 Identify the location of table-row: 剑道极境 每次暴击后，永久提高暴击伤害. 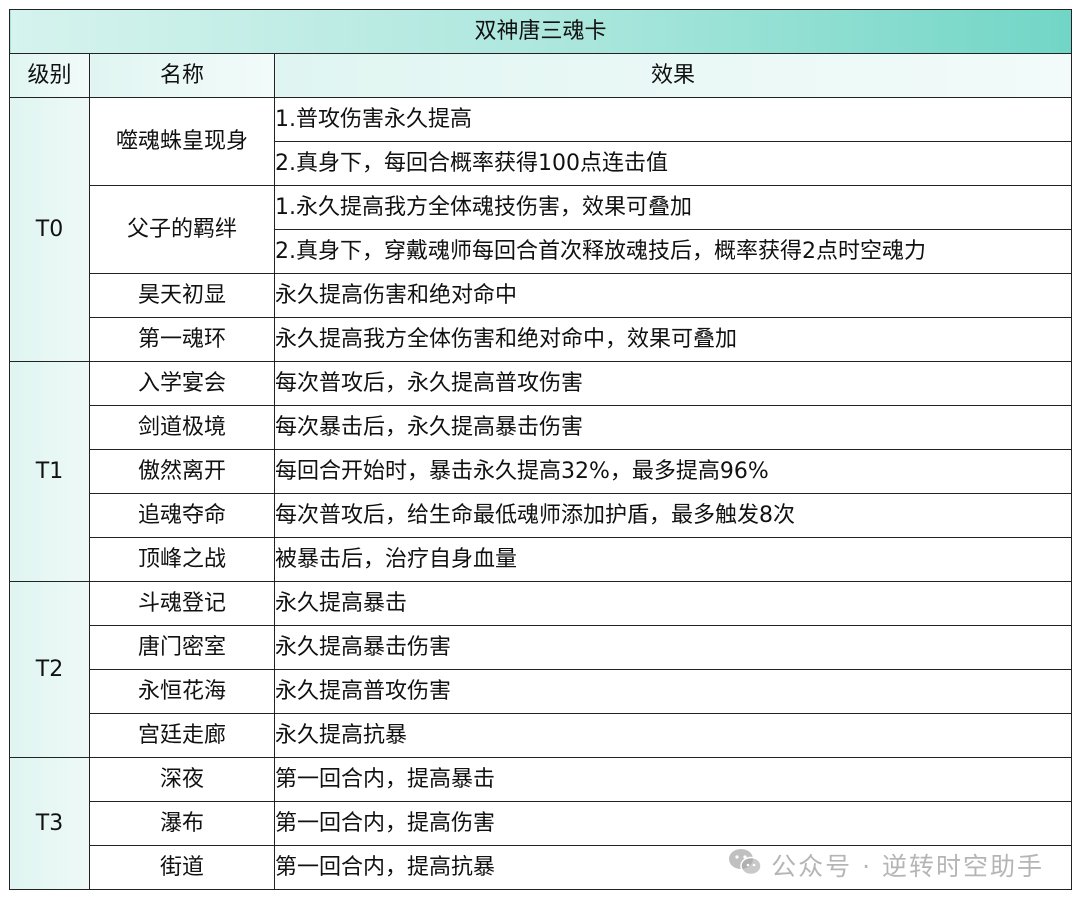
(541, 427).